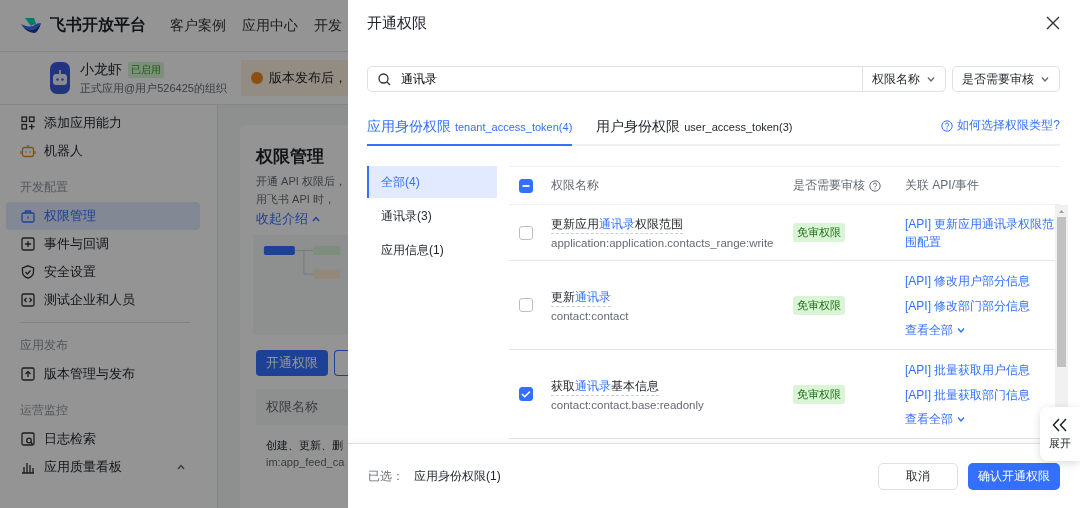 This screenshot has width=1080, height=508. Describe the element at coordinates (103, 244) in the screenshot. I see `sidebar-item: 事件与回调` at that location.